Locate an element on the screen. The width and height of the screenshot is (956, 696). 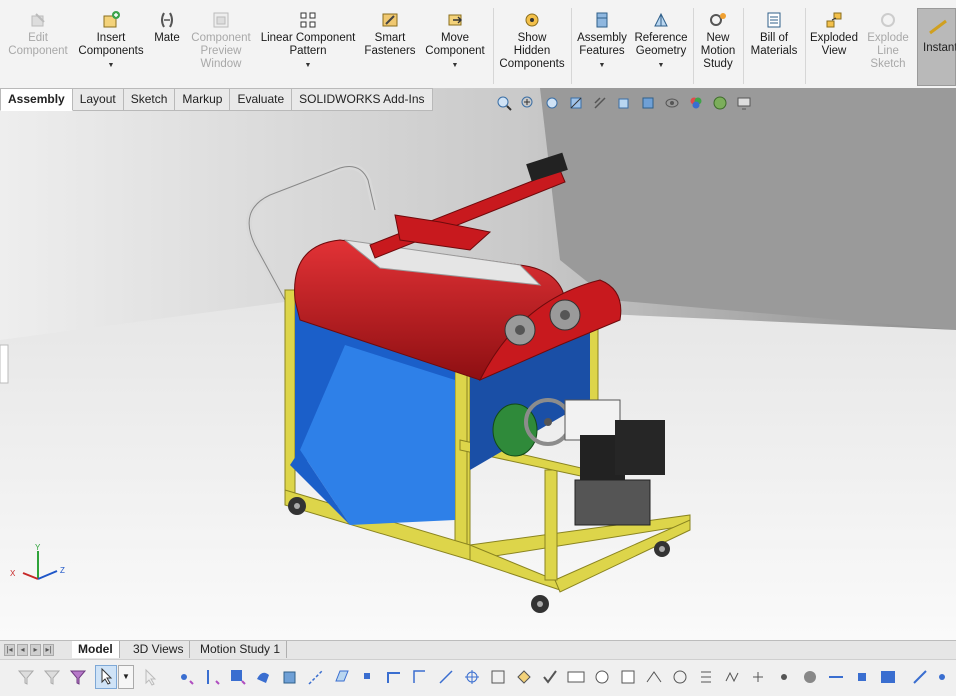
filter-mesh-facets-icon is located at coordinates (888, 677).